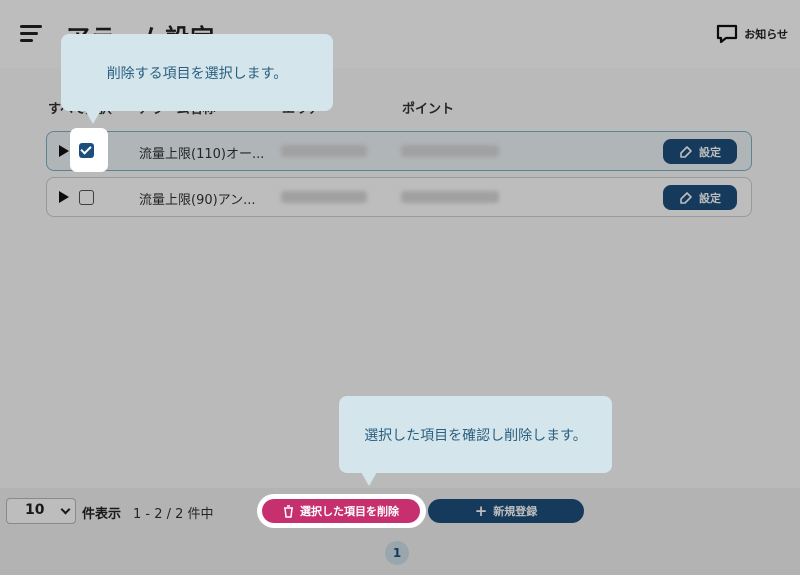 The height and width of the screenshot is (575, 800). What do you see at coordinates (86, 150) in the screenshot?
I see `checkbox-highlight` at bounding box center [86, 150].